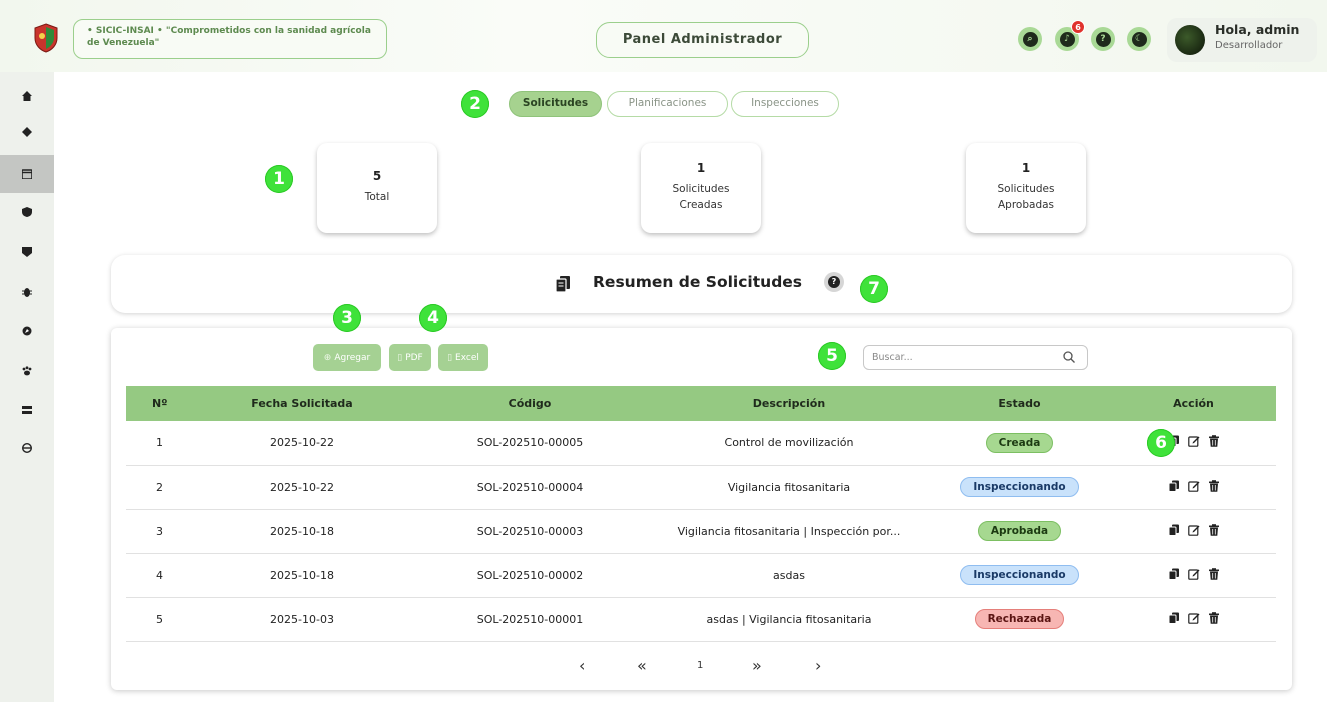 The width and height of the screenshot is (1327, 702). Describe the element at coordinates (377, 197) in the screenshot. I see `stat-label: Total` at that location.